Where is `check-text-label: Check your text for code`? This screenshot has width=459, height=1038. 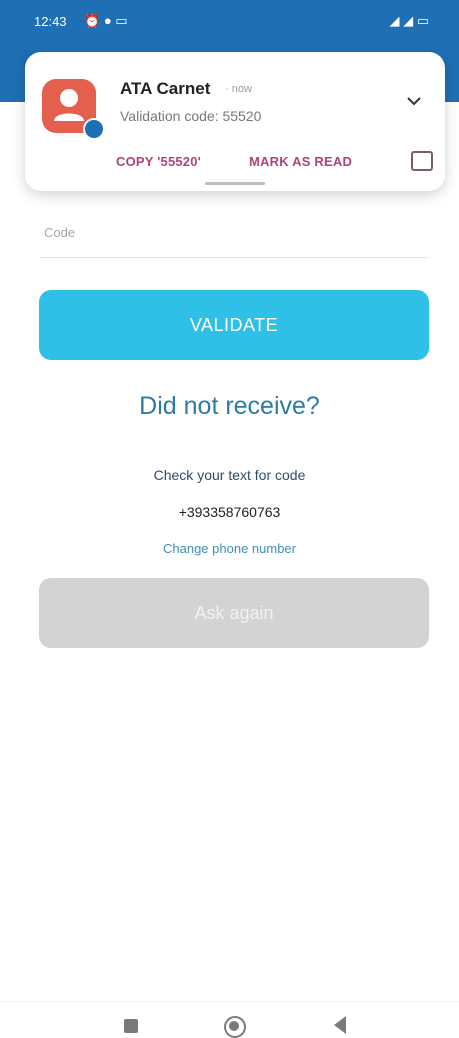 check-text-label: Check your text for code is located at coordinates (229, 475).